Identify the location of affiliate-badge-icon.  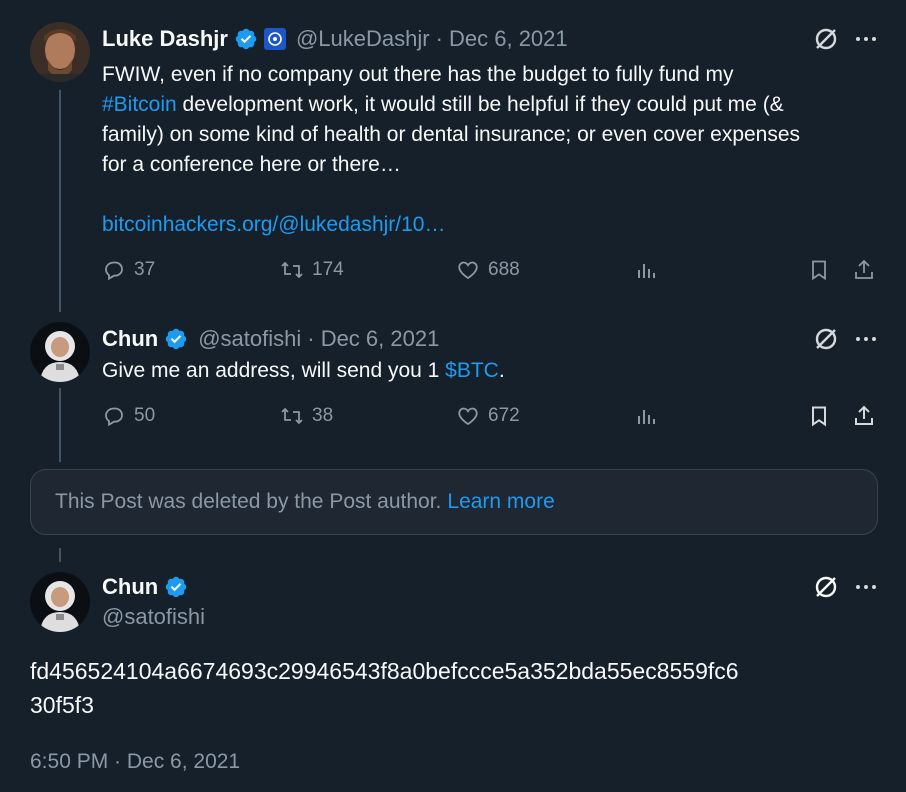
(274, 39).